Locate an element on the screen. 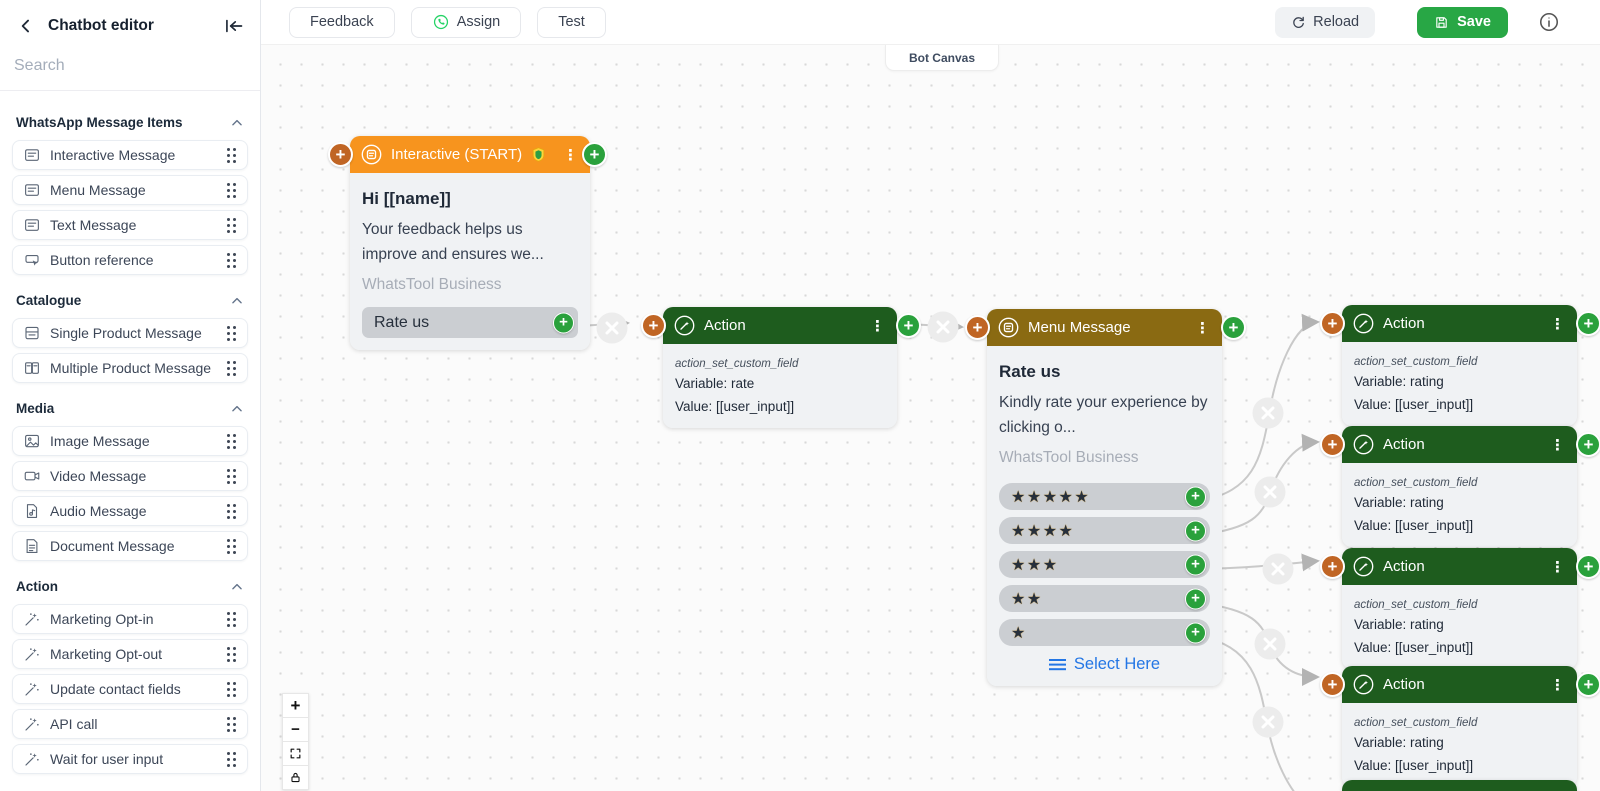 The height and width of the screenshot is (791, 1600). sidebar-item-image-message: Image Message is located at coordinates (130, 441).